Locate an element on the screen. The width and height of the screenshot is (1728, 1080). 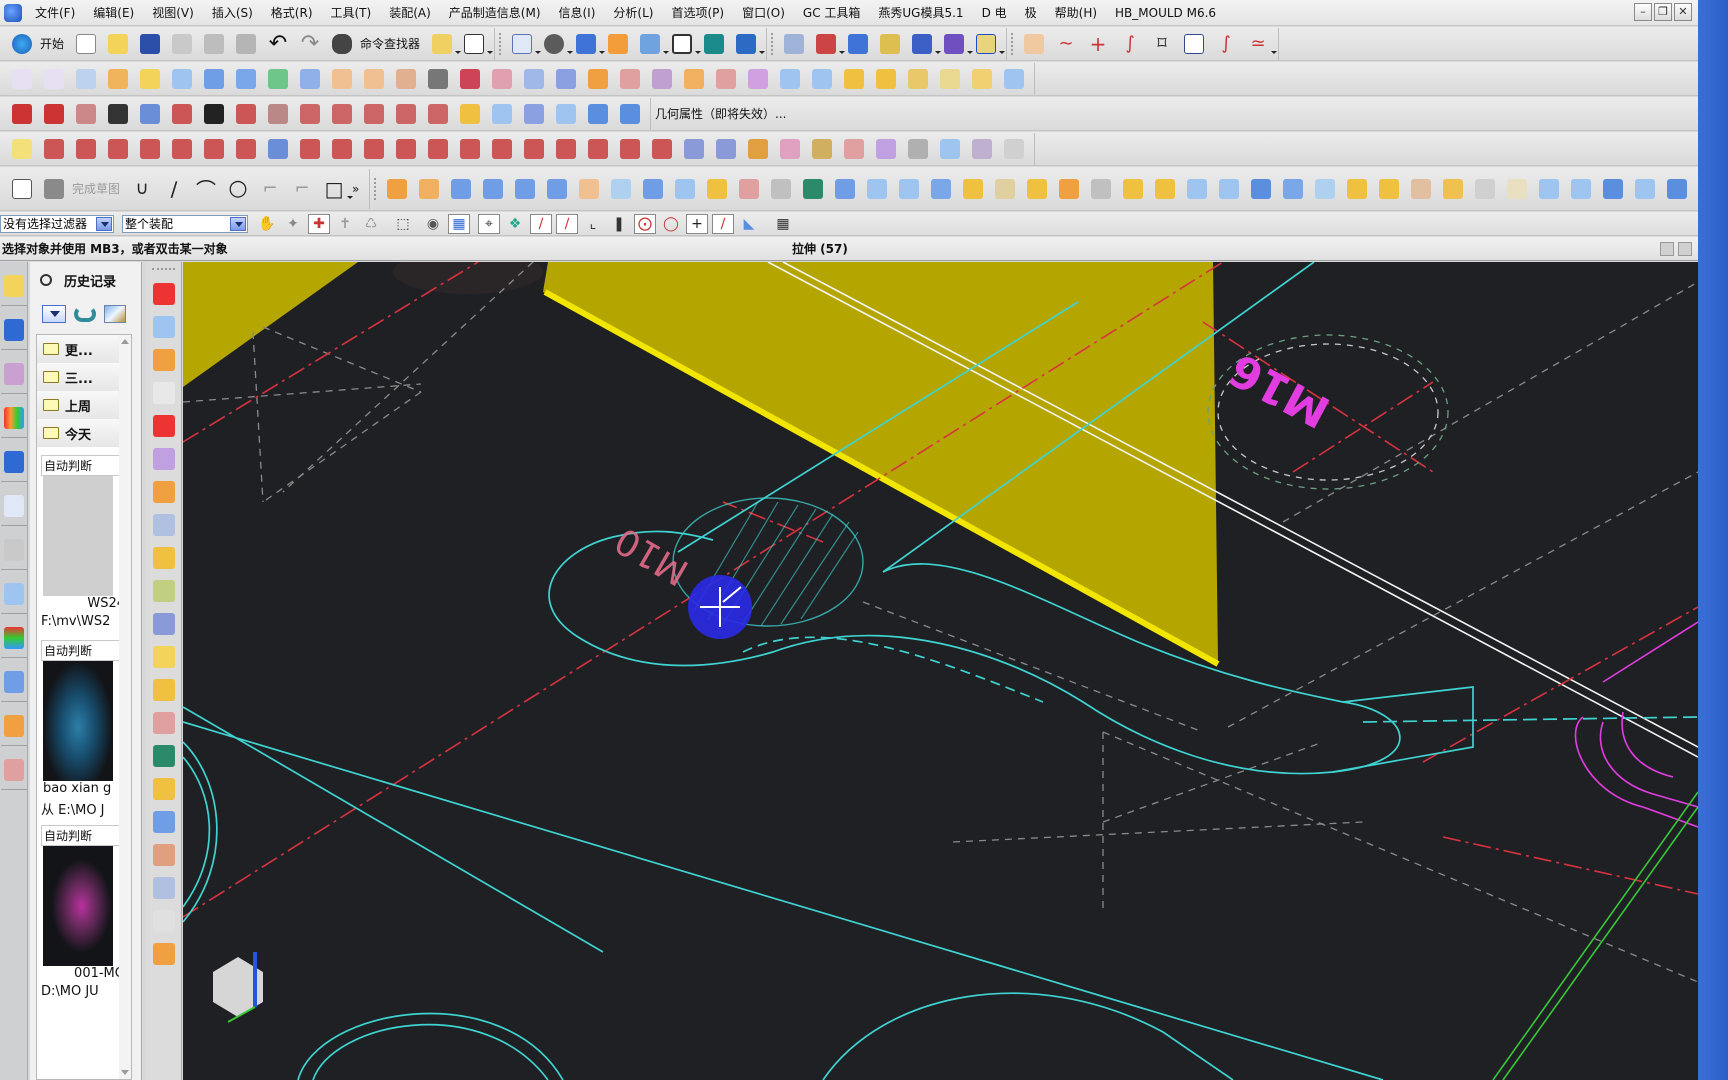
point-on-curve-snap-icon: ∕ is located at coordinates (723, 223).